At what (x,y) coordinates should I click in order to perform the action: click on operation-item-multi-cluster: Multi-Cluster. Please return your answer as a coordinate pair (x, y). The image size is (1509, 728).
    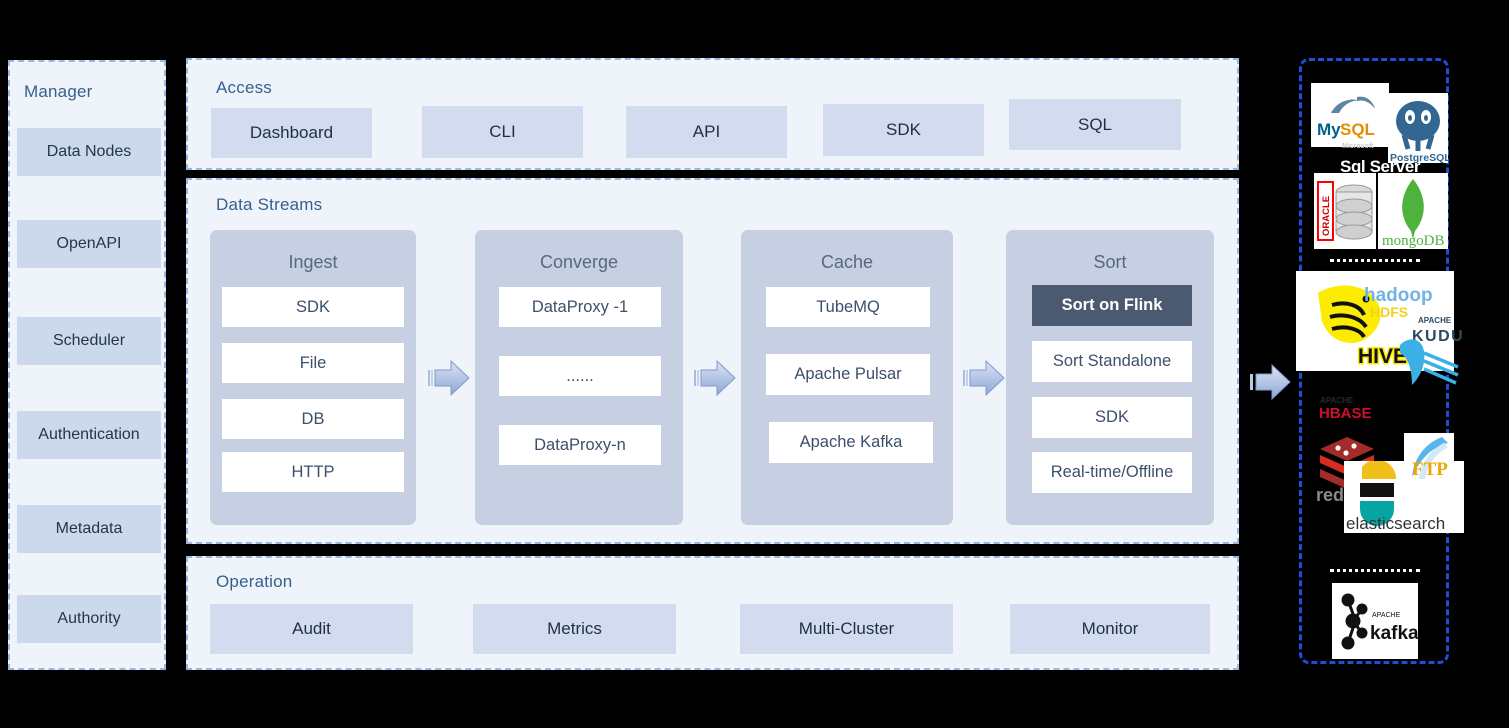
    Looking at the image, I should click on (846, 629).